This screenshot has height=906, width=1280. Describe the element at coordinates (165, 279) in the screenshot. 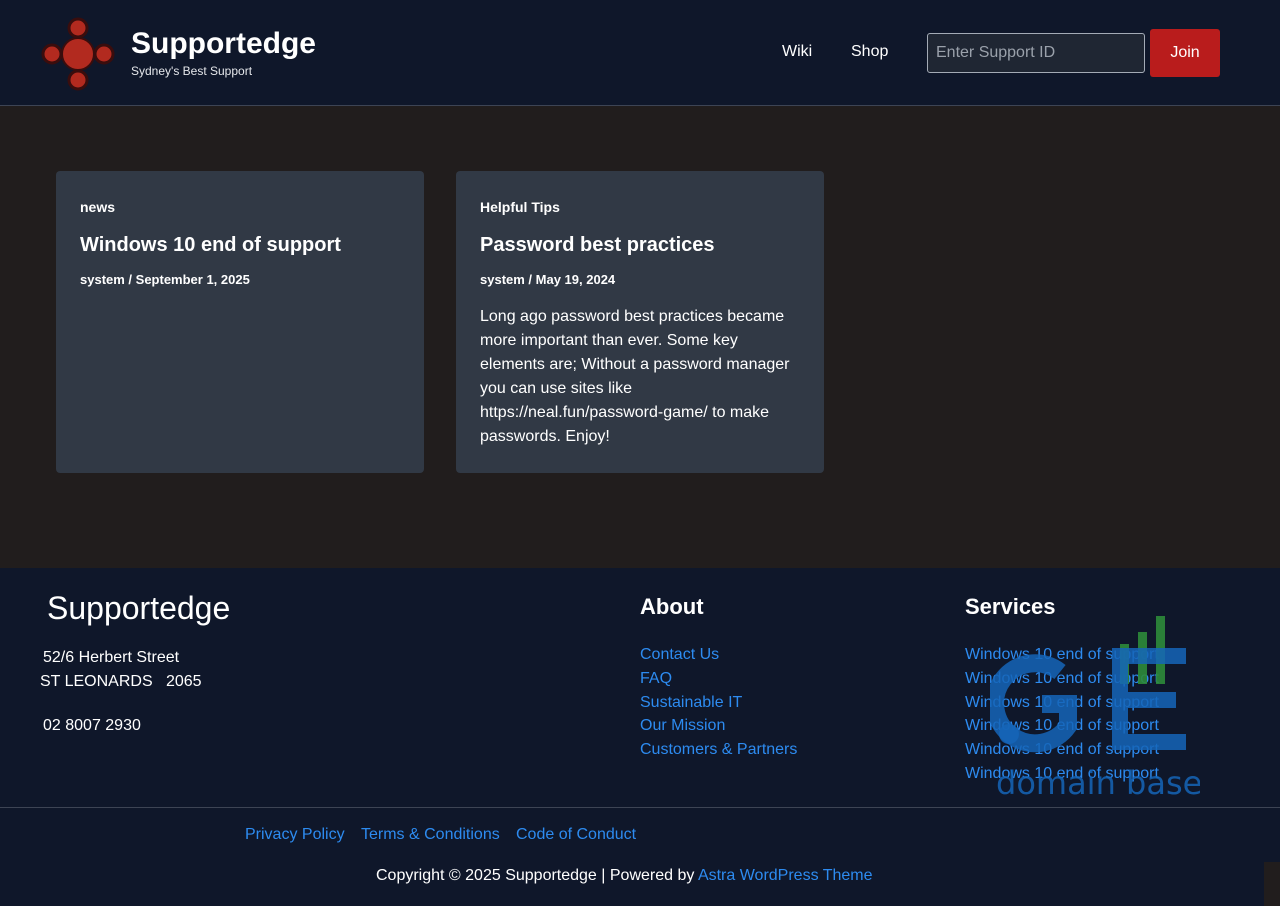

I see `post-meta: system / September 1, 2025` at that location.